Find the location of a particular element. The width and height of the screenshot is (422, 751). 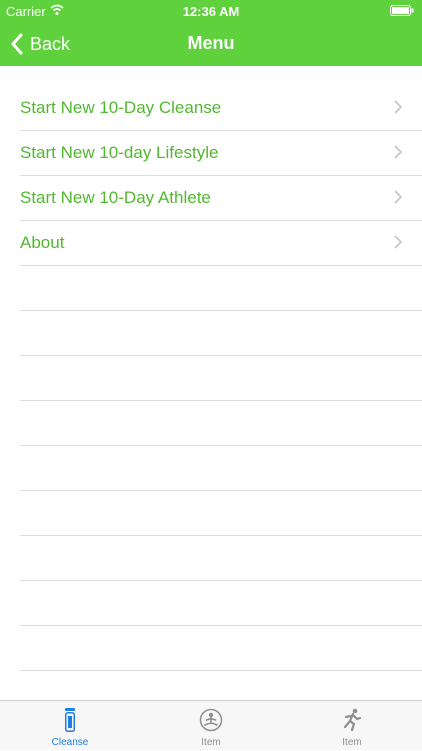

header: Carrier 12:36 AM Back Menu is located at coordinates (211, 33).